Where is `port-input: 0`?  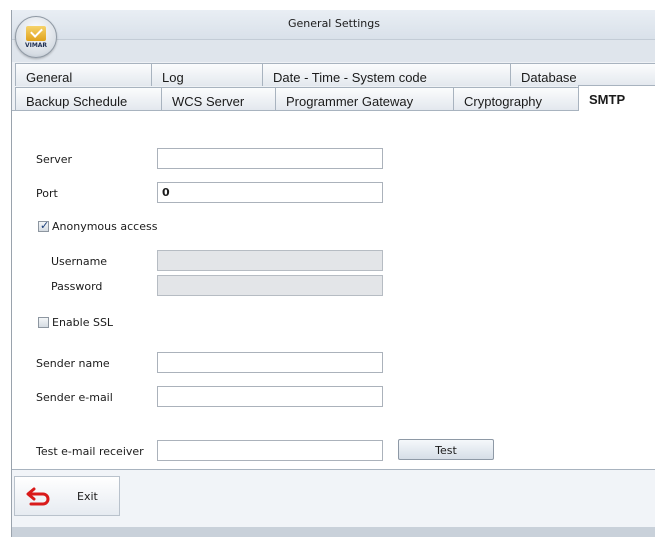
port-input: 0 is located at coordinates (270, 192).